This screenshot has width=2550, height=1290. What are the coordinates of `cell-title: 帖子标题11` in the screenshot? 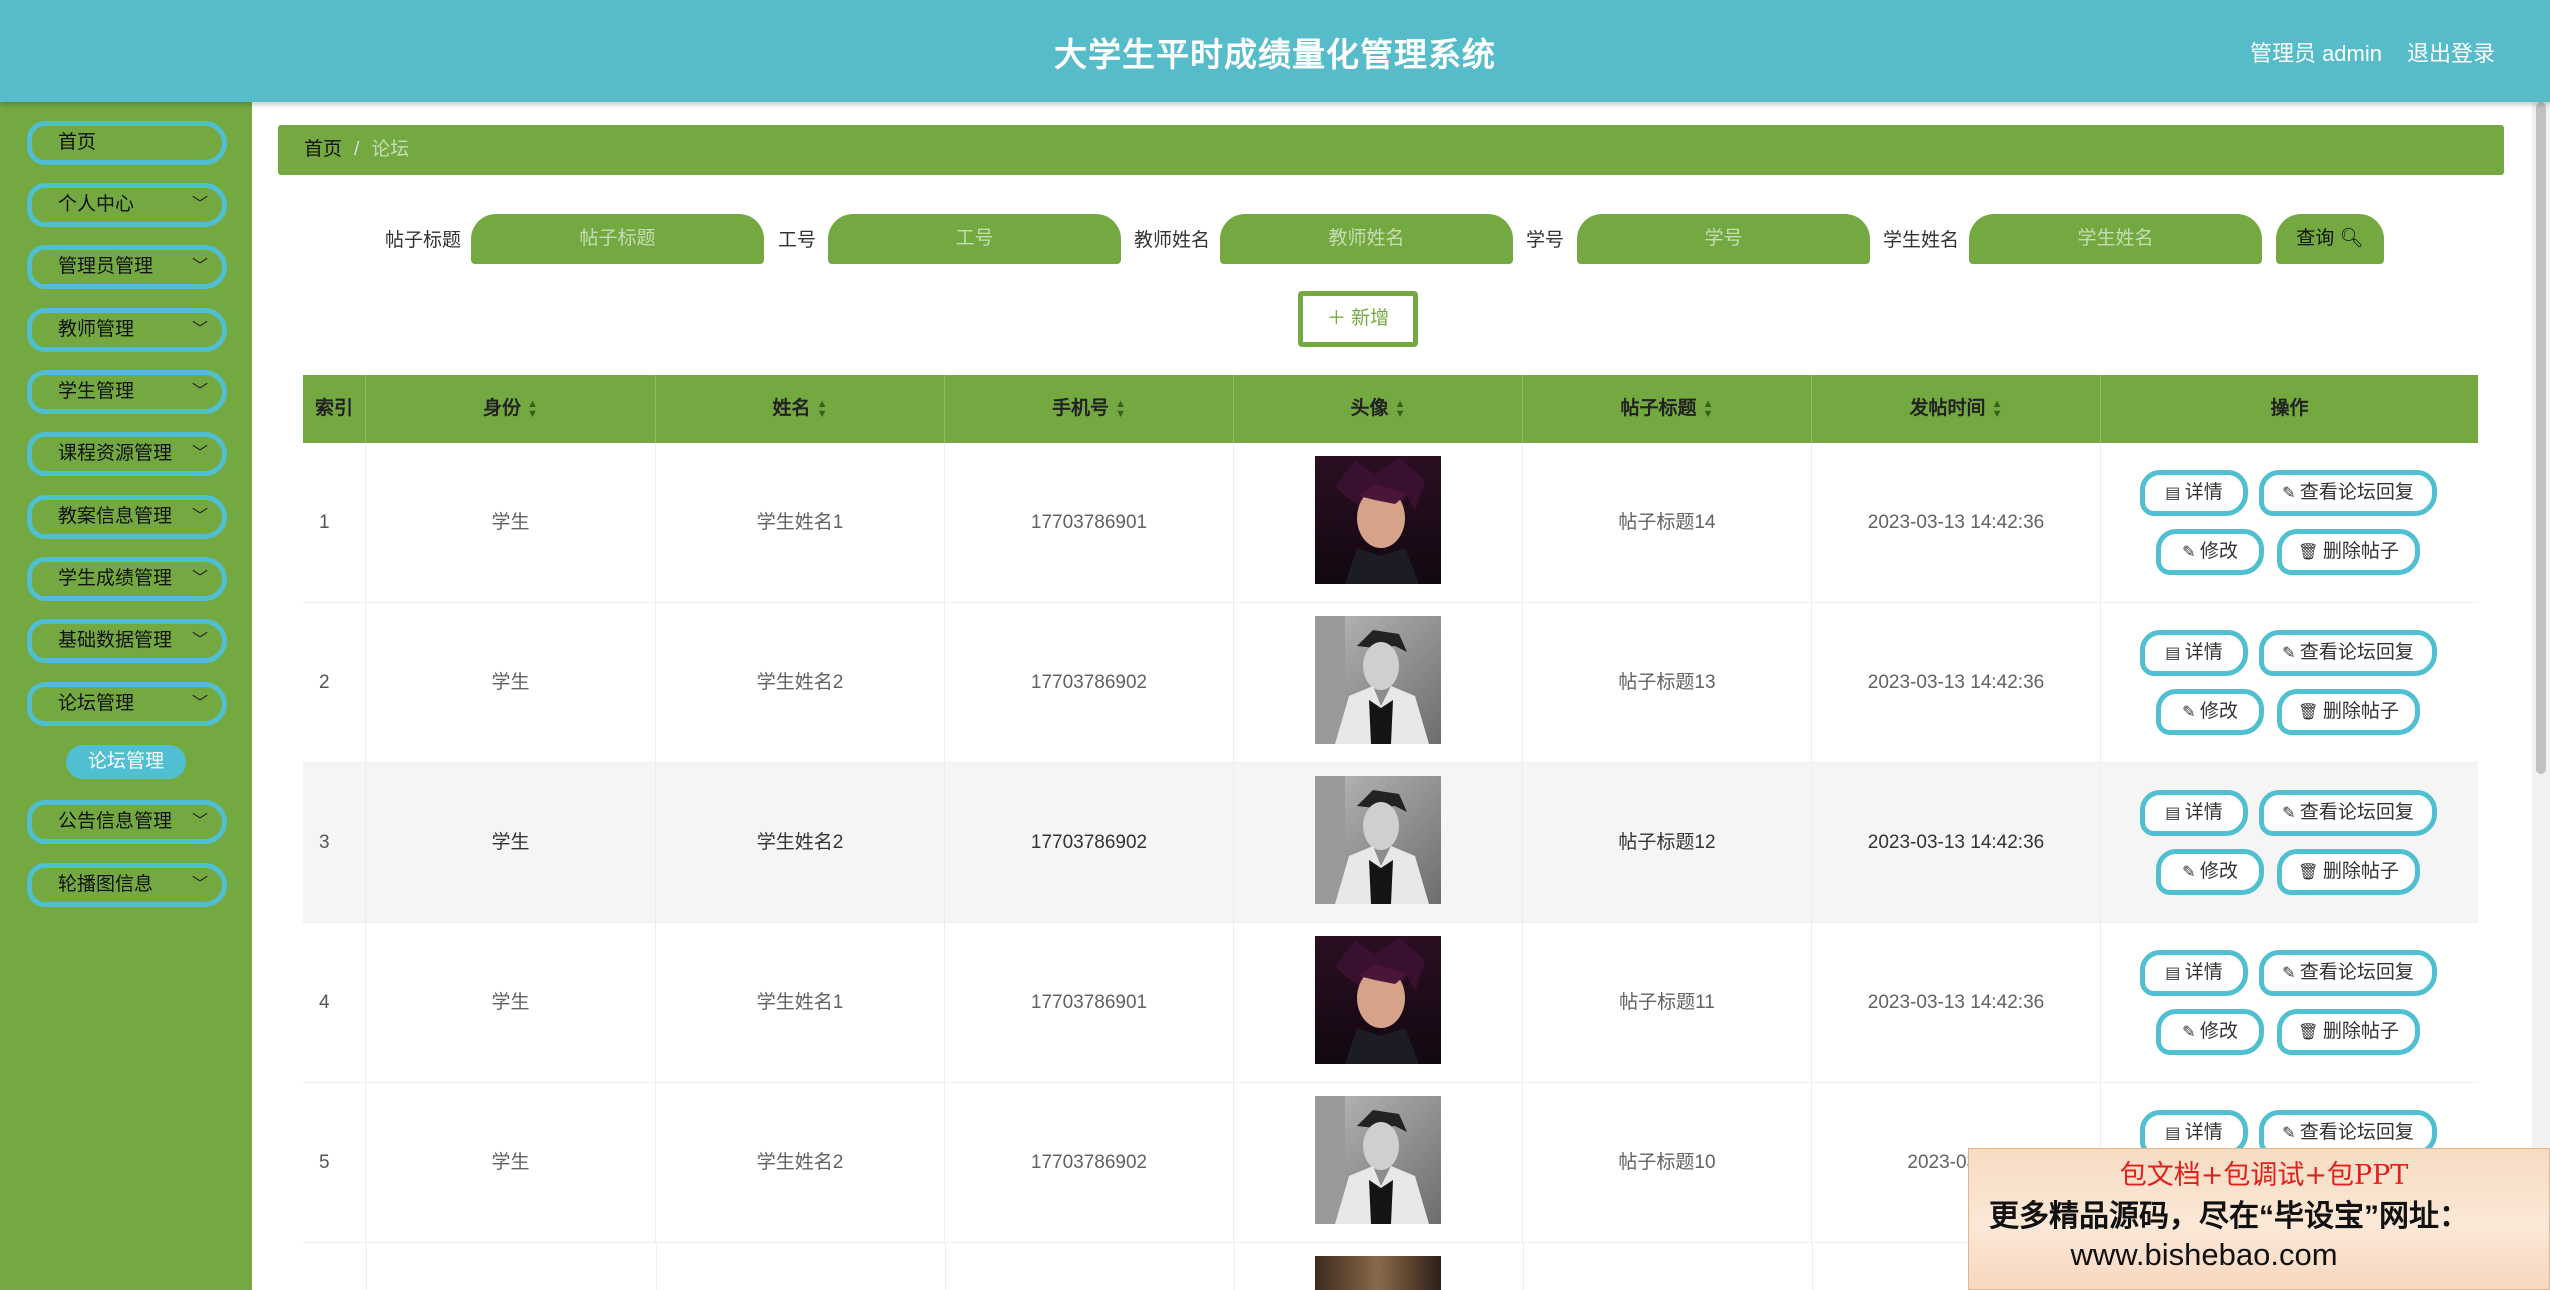 It's located at (1667, 1003).